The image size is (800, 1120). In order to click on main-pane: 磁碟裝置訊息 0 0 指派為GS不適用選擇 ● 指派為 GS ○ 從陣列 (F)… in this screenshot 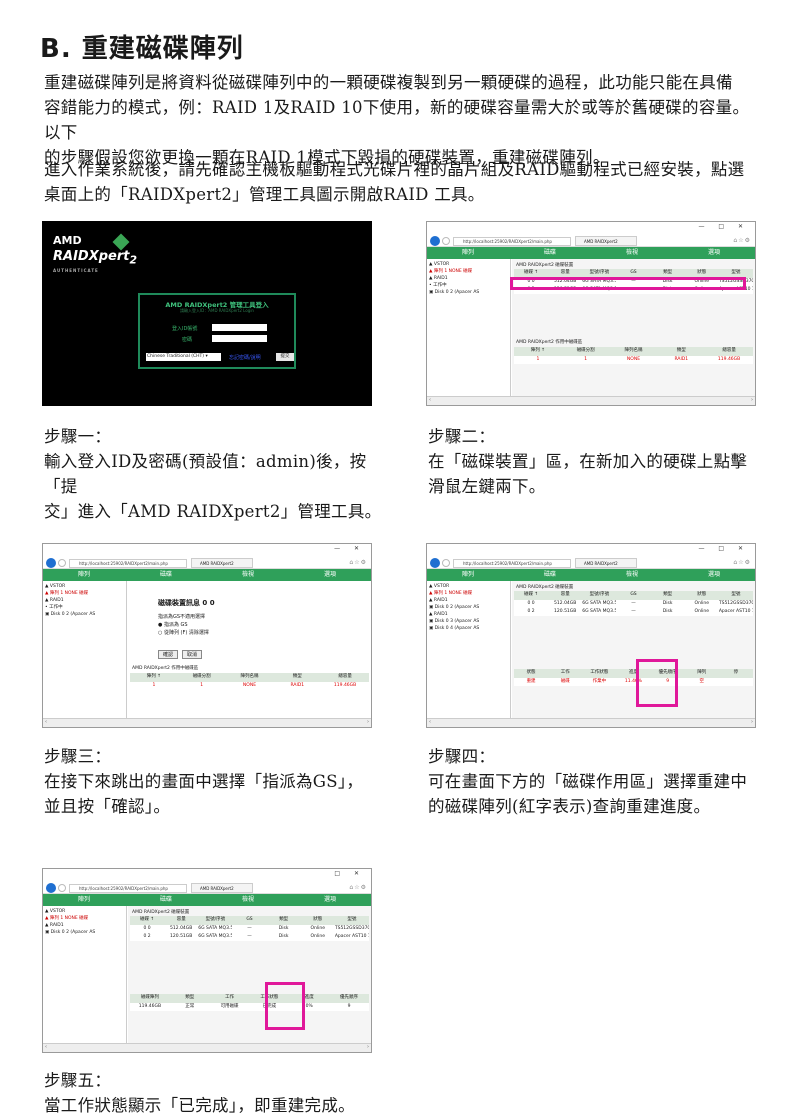, I will do `click(249, 649)`.